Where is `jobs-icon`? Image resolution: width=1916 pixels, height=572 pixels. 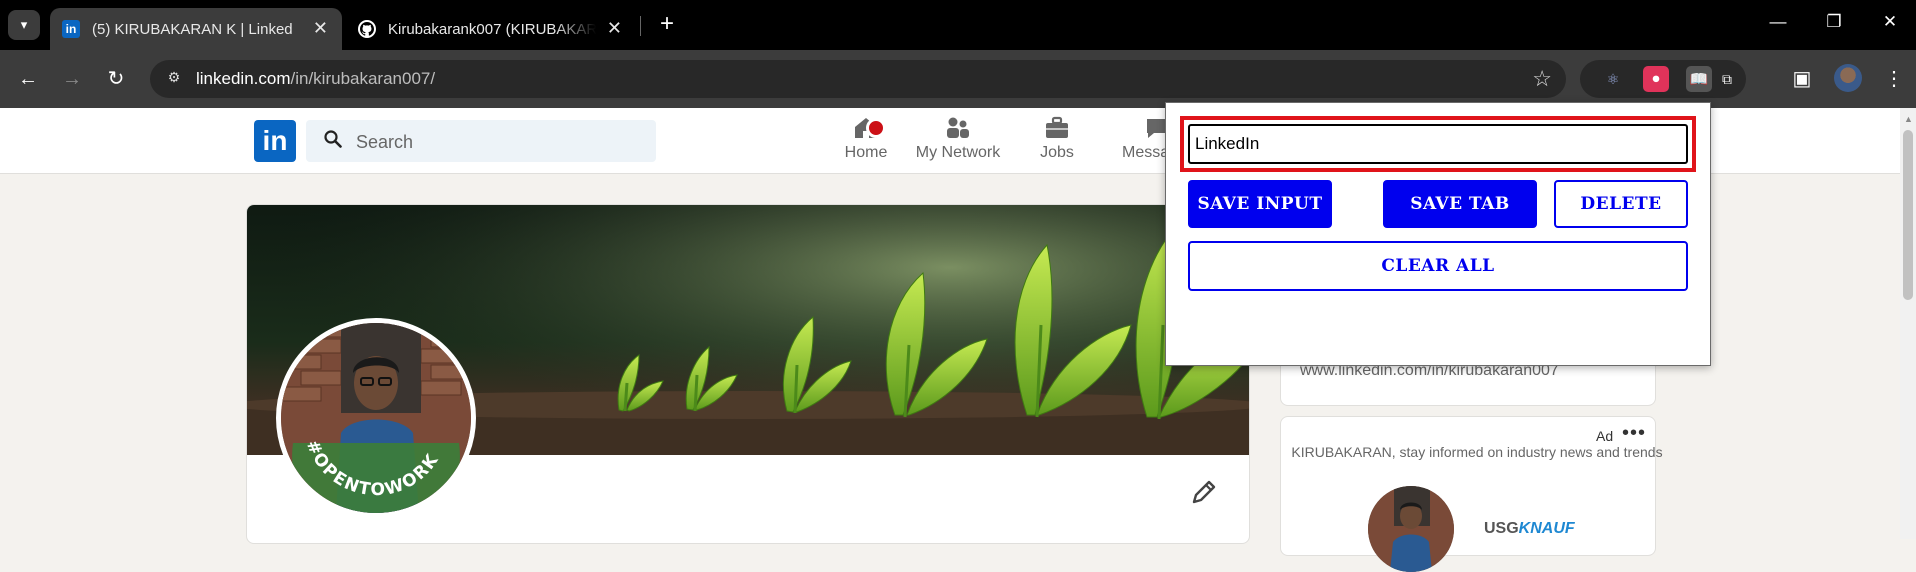 jobs-icon is located at coordinates (1057, 128).